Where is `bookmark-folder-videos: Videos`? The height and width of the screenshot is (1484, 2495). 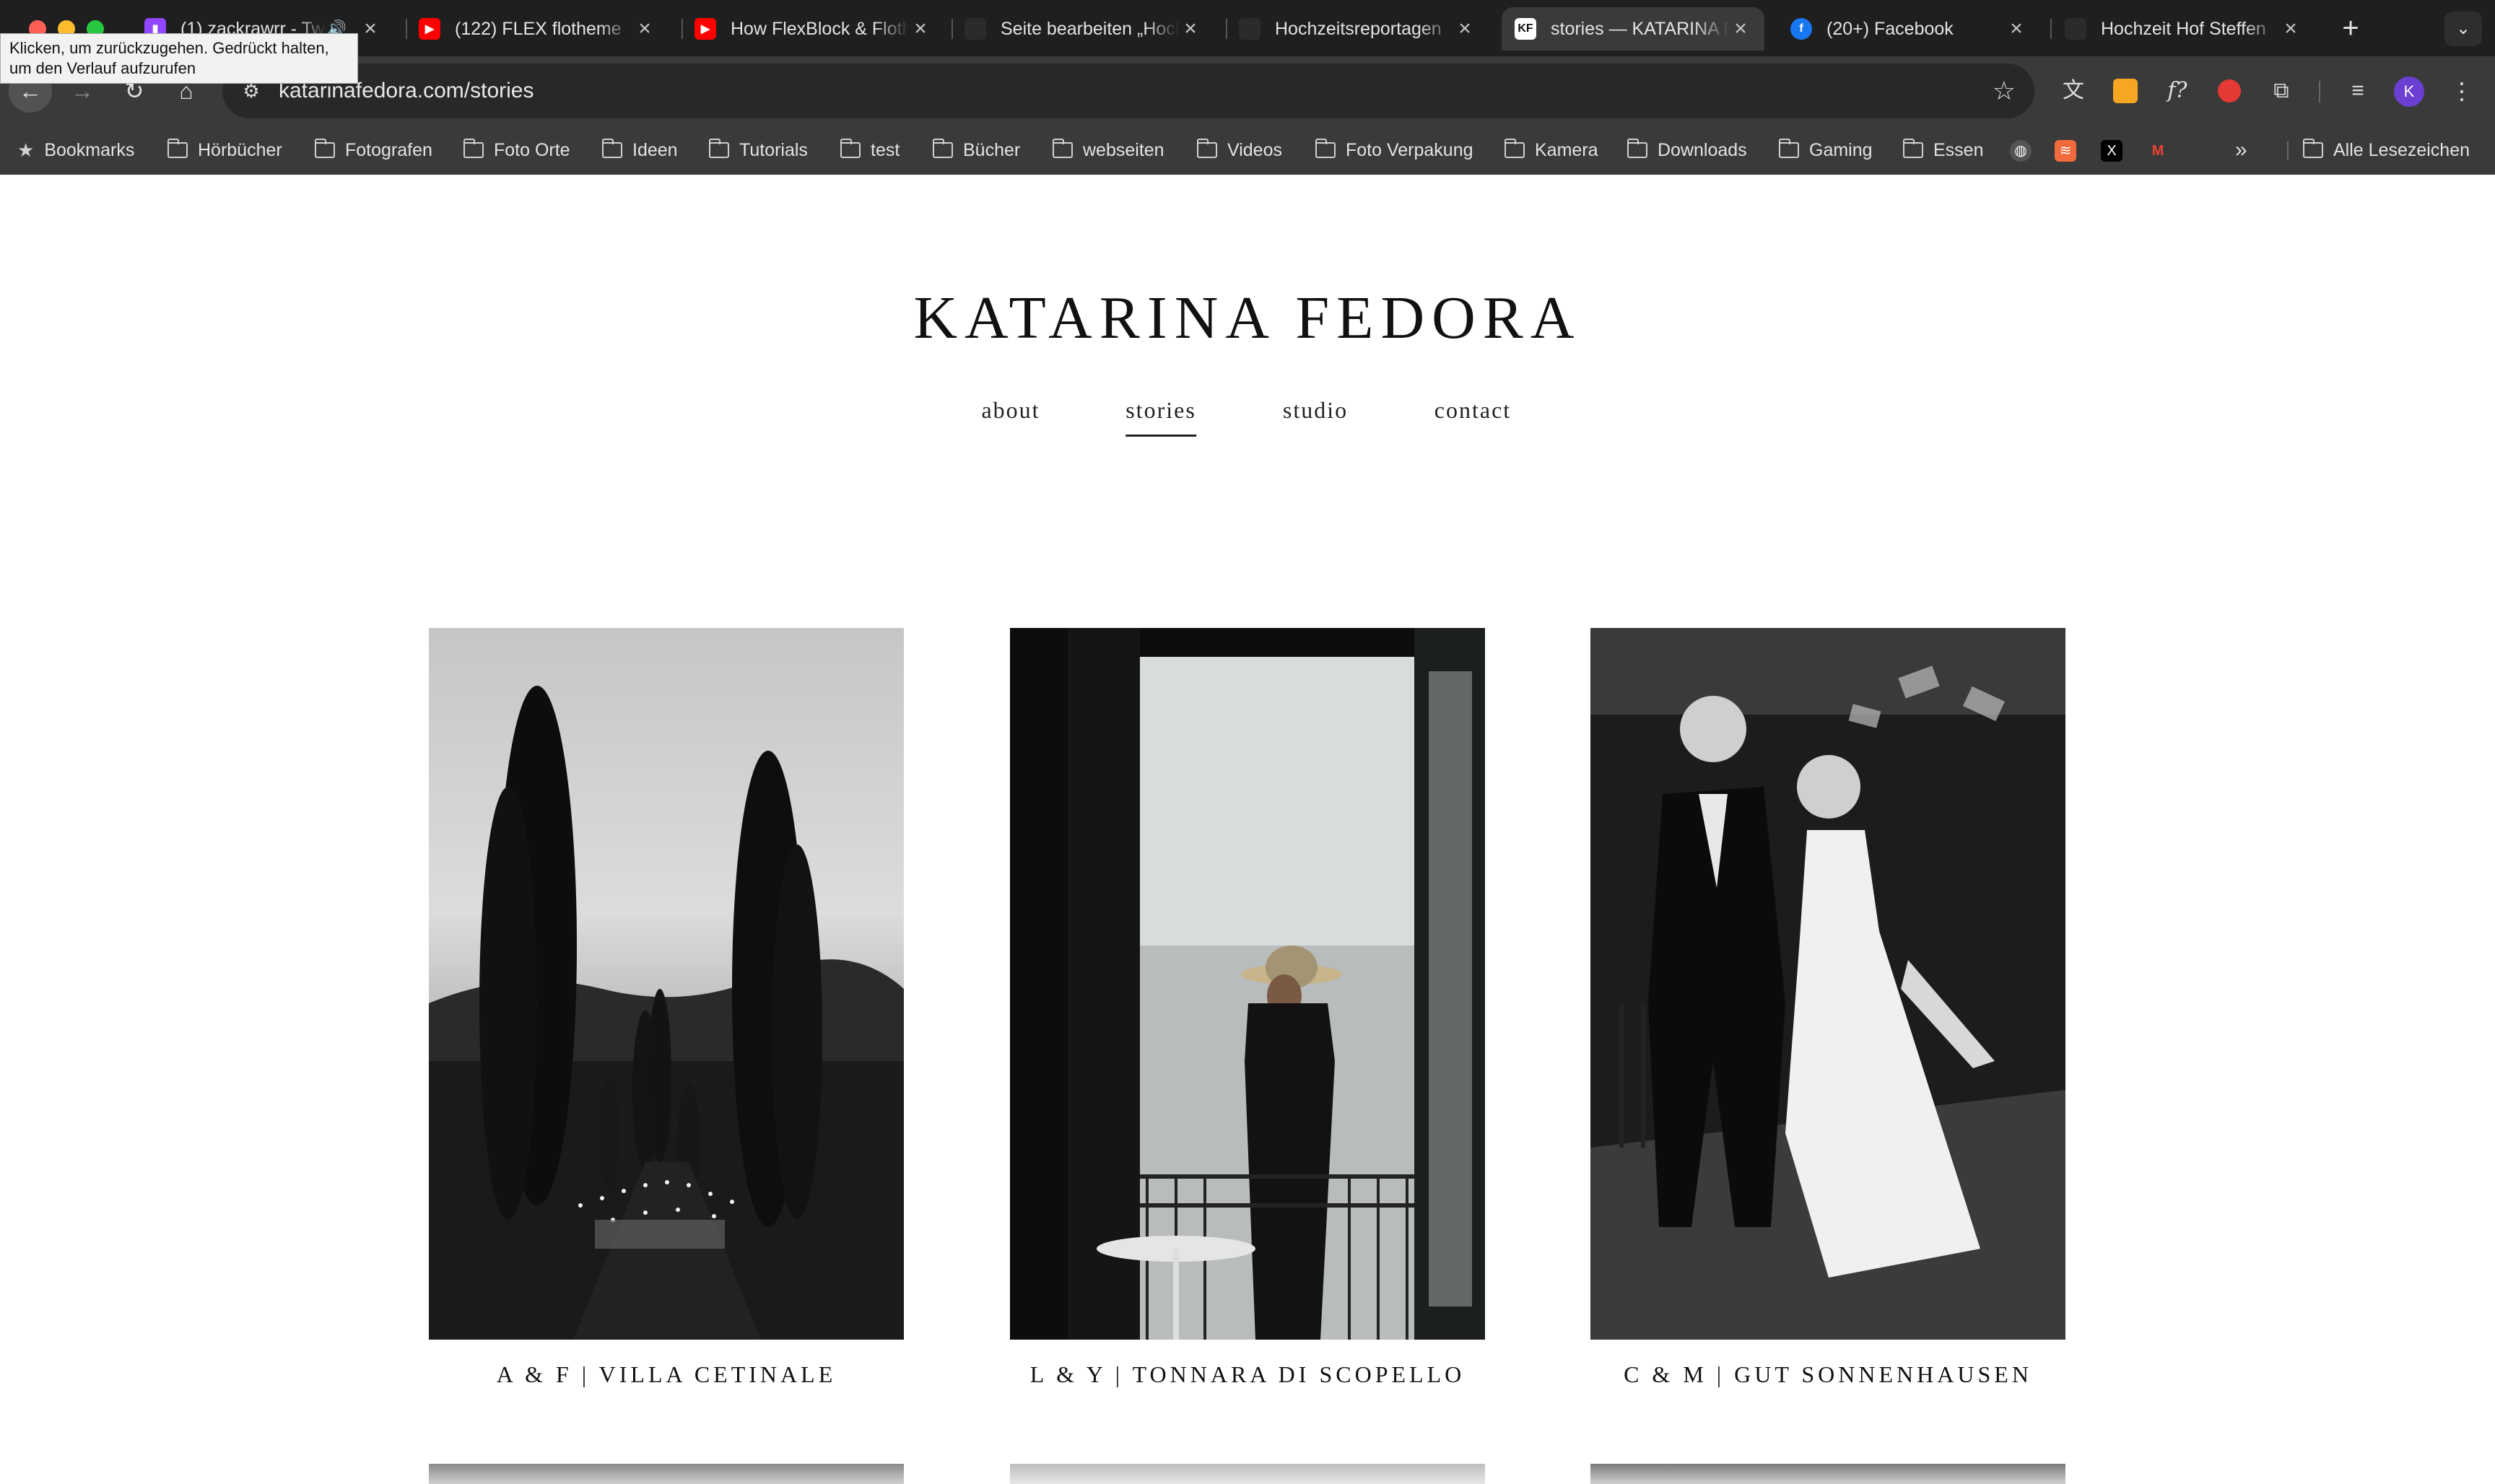
bookmark-folder-videos: Videos is located at coordinates (1239, 150).